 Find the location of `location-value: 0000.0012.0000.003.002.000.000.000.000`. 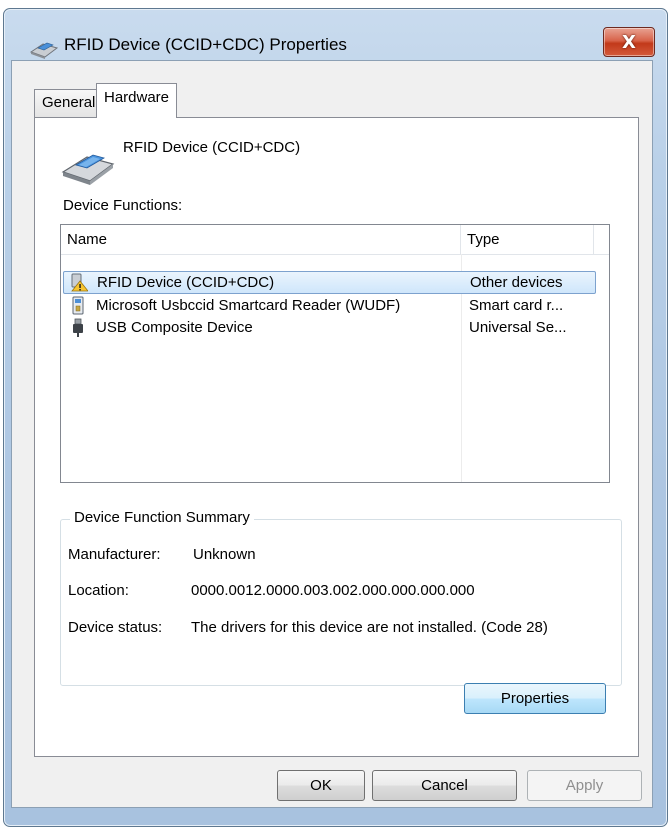

location-value: 0000.0012.0000.003.002.000.000.000.000 is located at coordinates (333, 590).